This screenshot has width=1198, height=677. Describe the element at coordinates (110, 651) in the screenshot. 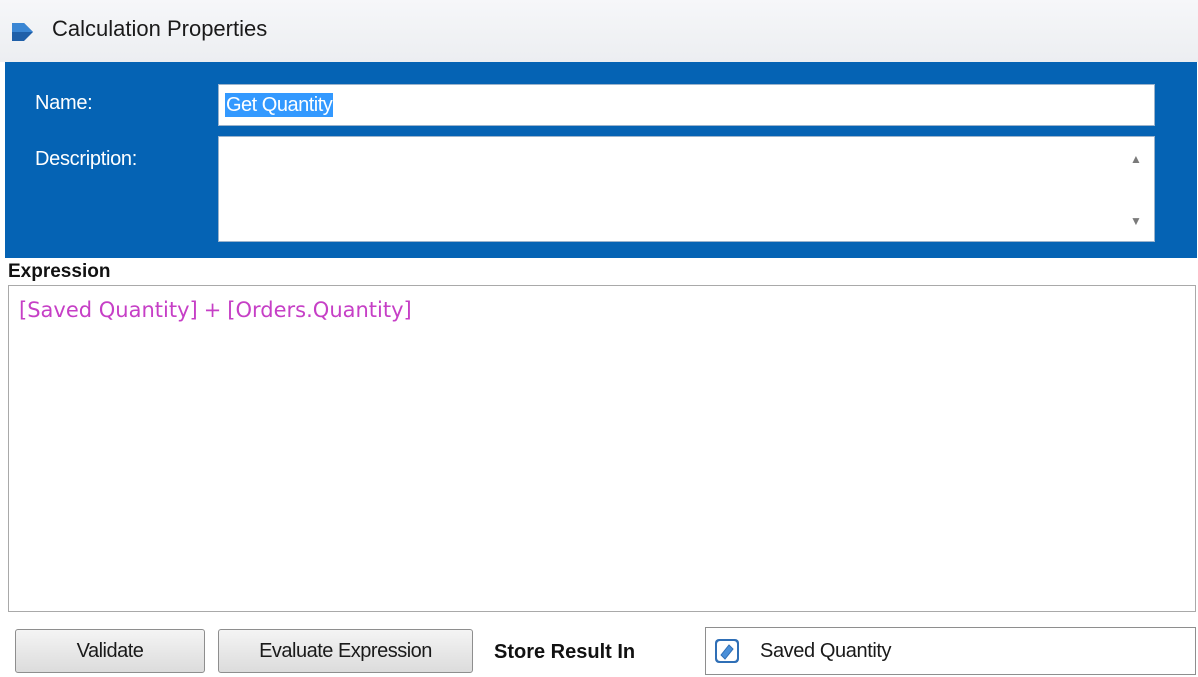

I see `validate-button: Validate` at that location.